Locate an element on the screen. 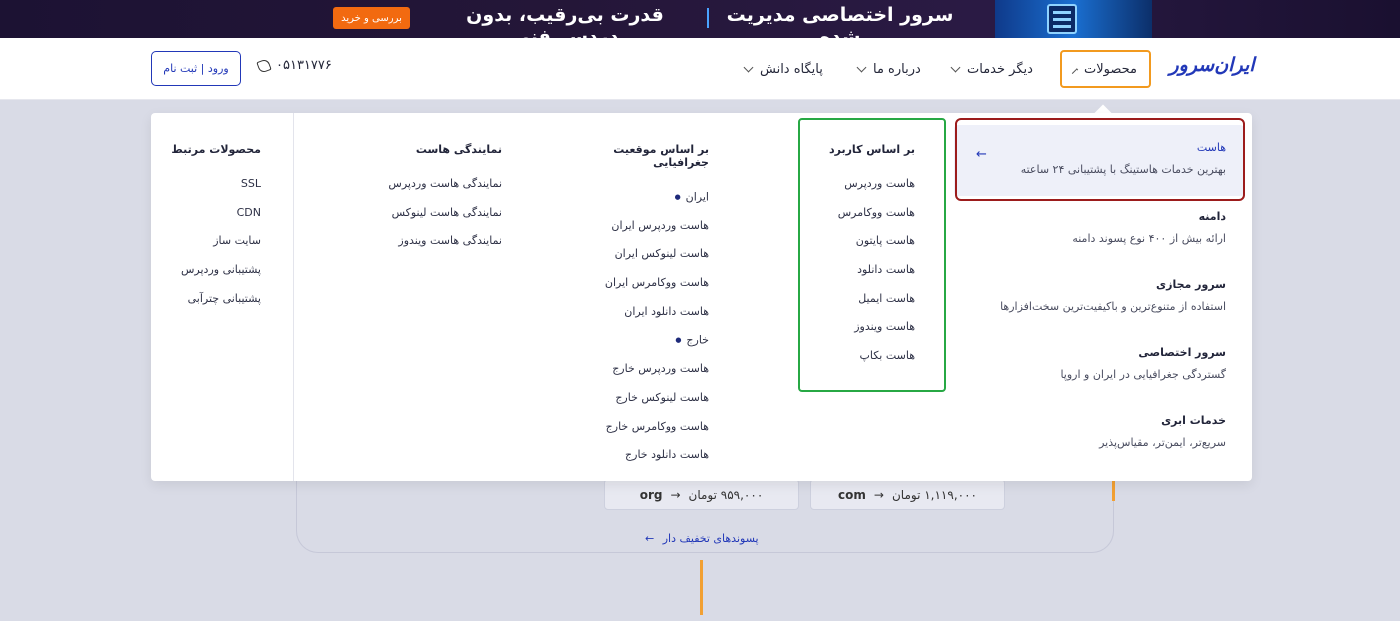 The image size is (1400, 621). discount-extensions-link: پسوندهای تخفیف دار ← is located at coordinates (702, 538).